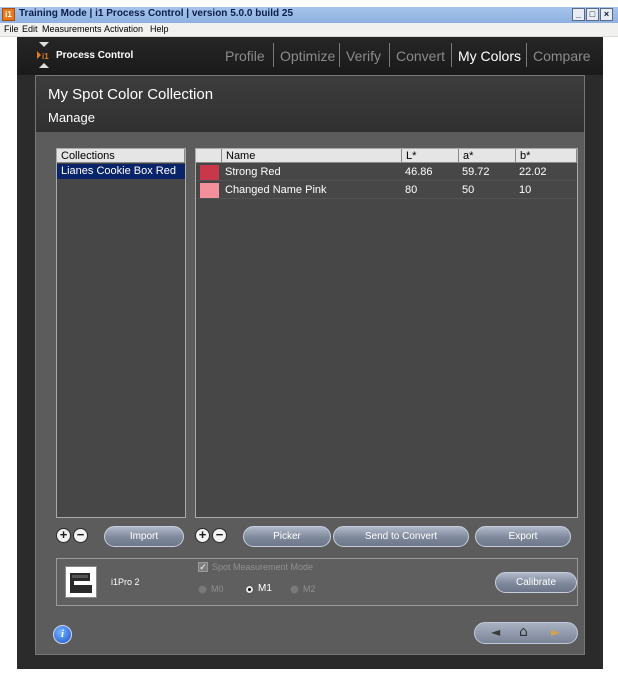 The image size is (618, 675). I want to click on forward-arrow-icon: ►, so click(555, 632).